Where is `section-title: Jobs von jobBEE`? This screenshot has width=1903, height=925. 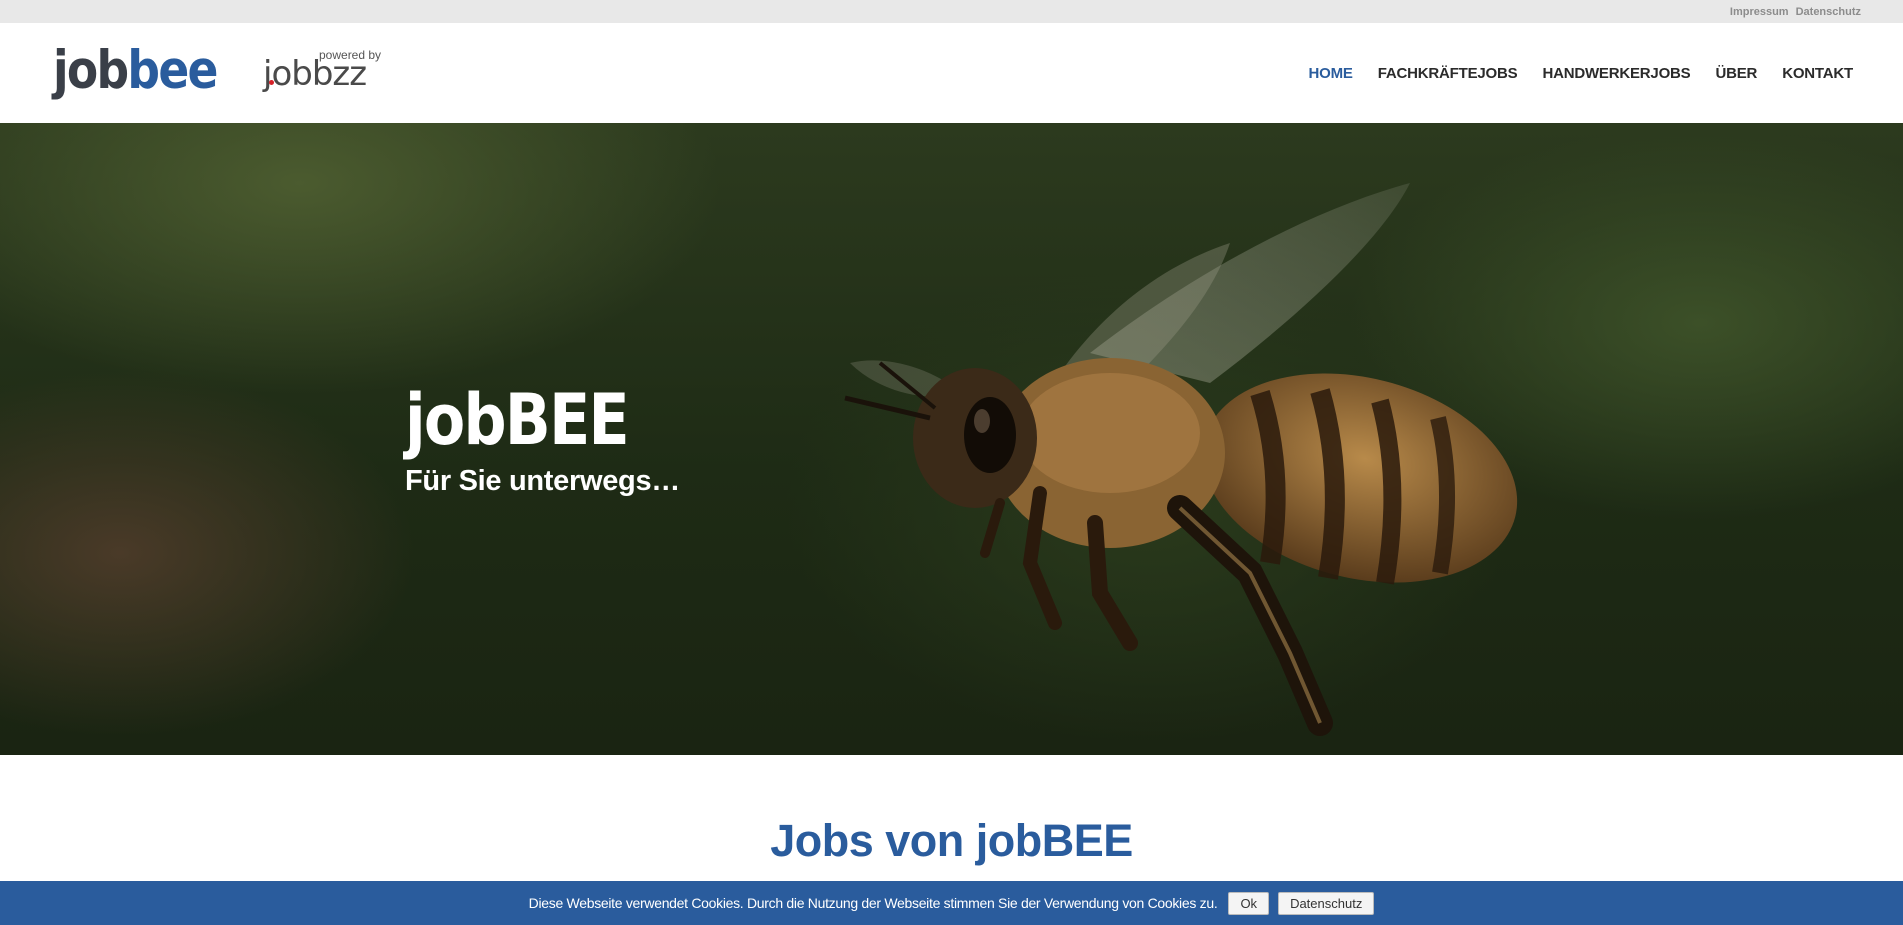
section-title: Jobs von jobBEE is located at coordinates (951, 840).